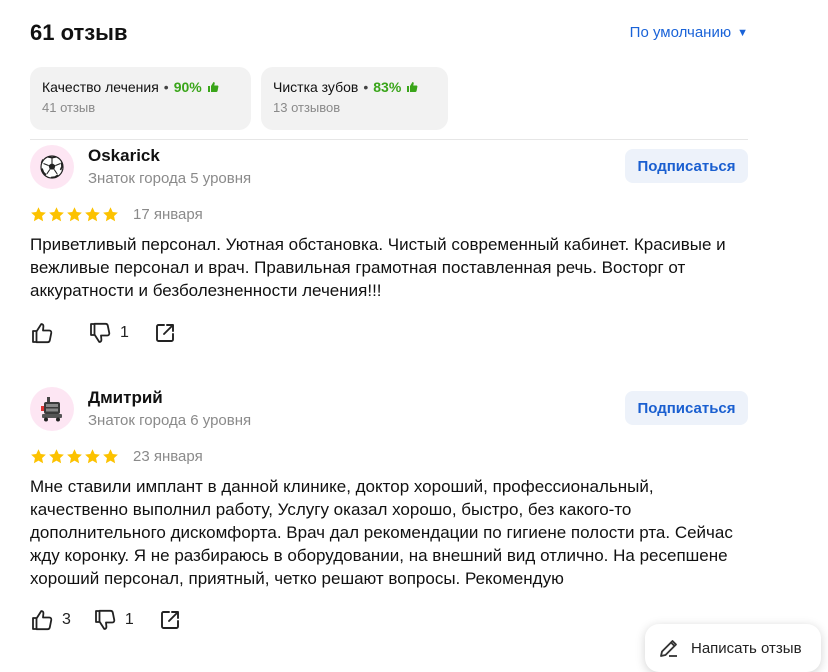  What do you see at coordinates (680, 32) in the screenshot?
I see `sort-label: По умолчанию` at bounding box center [680, 32].